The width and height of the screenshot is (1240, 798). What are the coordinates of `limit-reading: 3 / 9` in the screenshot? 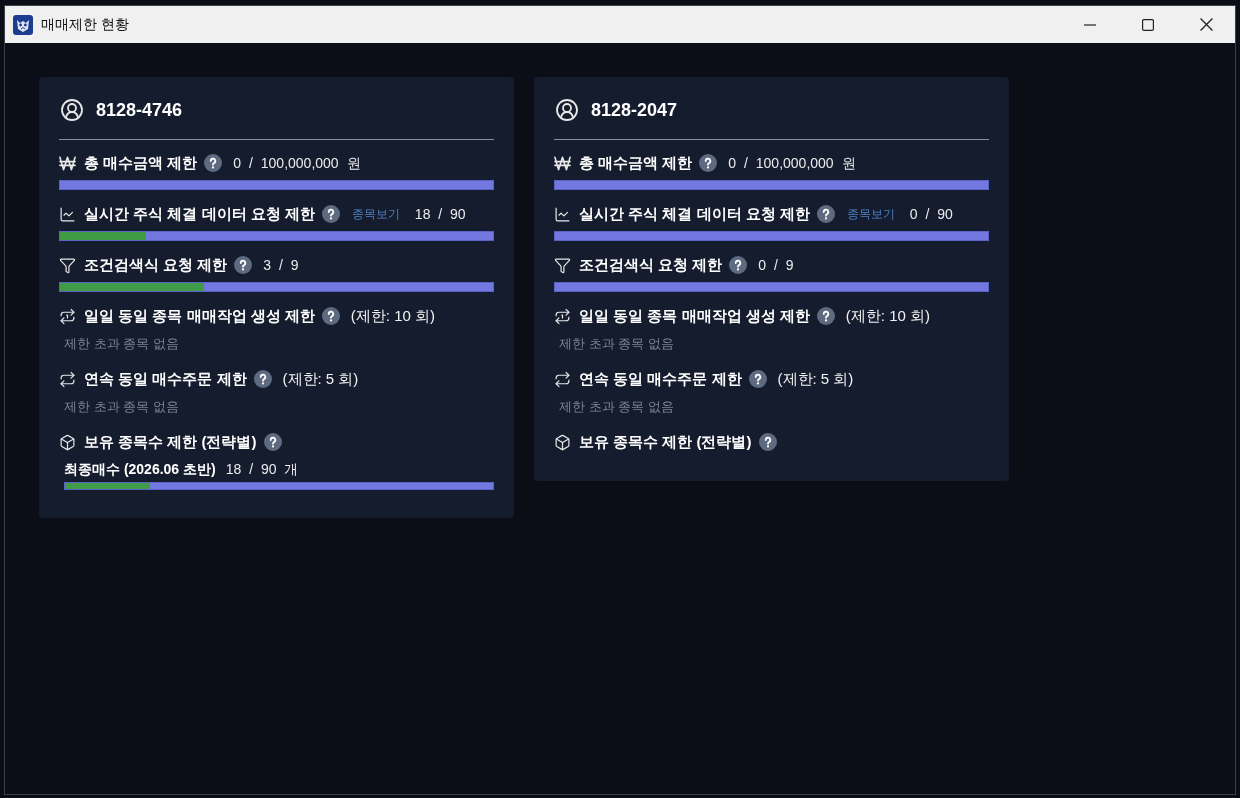 It's located at (281, 265).